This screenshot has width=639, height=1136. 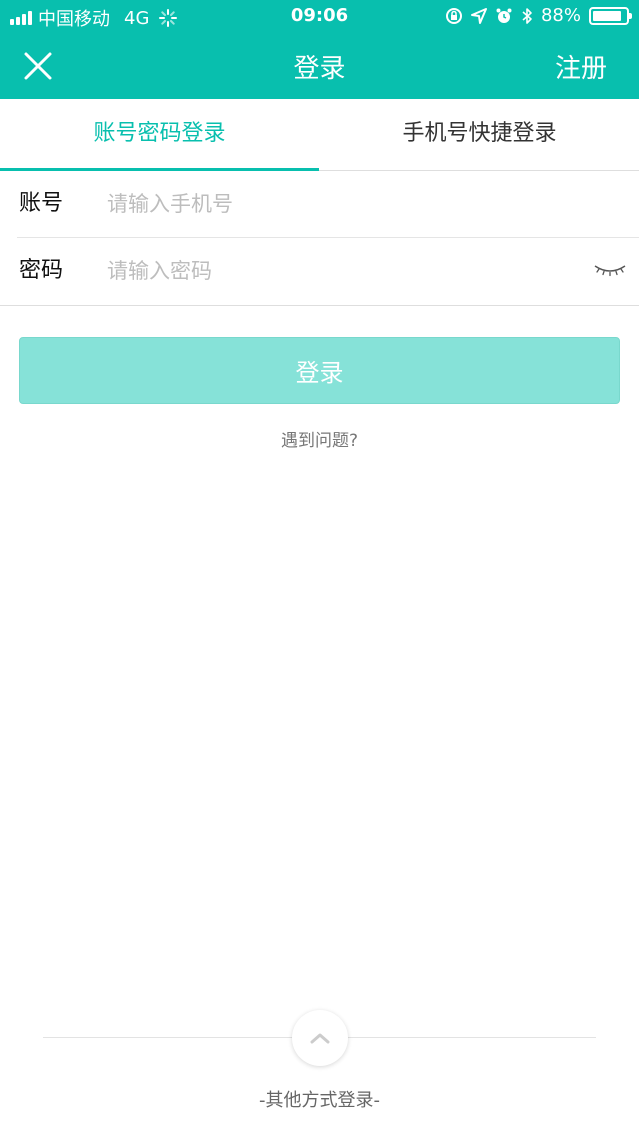 What do you see at coordinates (319, 370) in the screenshot?
I see `login-button: 登录` at bounding box center [319, 370].